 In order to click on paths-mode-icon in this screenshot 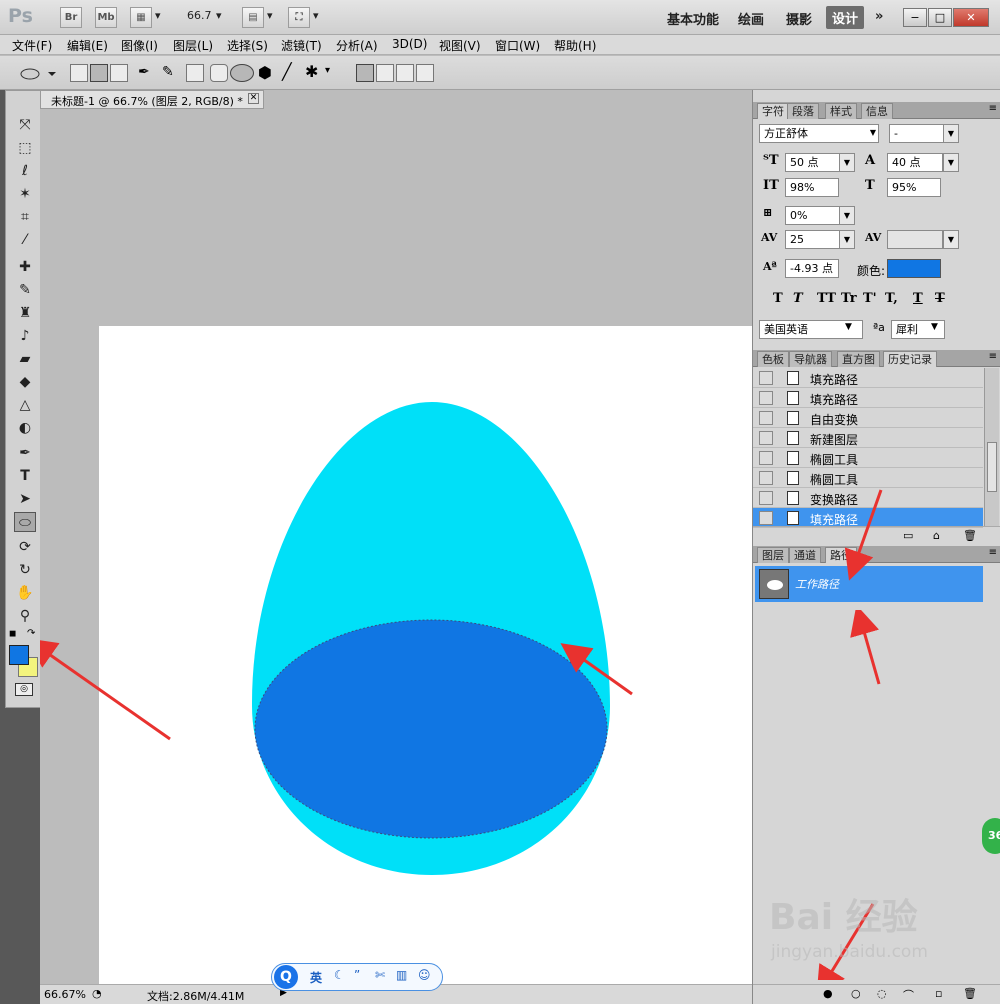, I will do `click(99, 73)`.